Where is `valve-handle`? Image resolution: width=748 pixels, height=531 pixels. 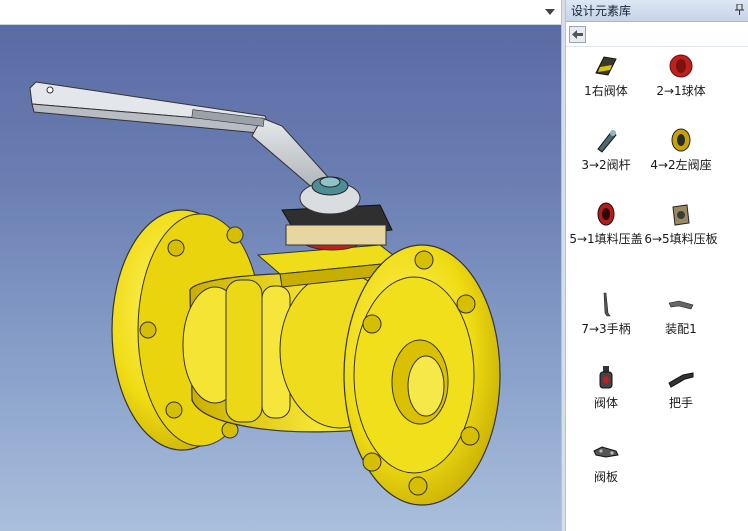
valve-handle is located at coordinates (184, 139).